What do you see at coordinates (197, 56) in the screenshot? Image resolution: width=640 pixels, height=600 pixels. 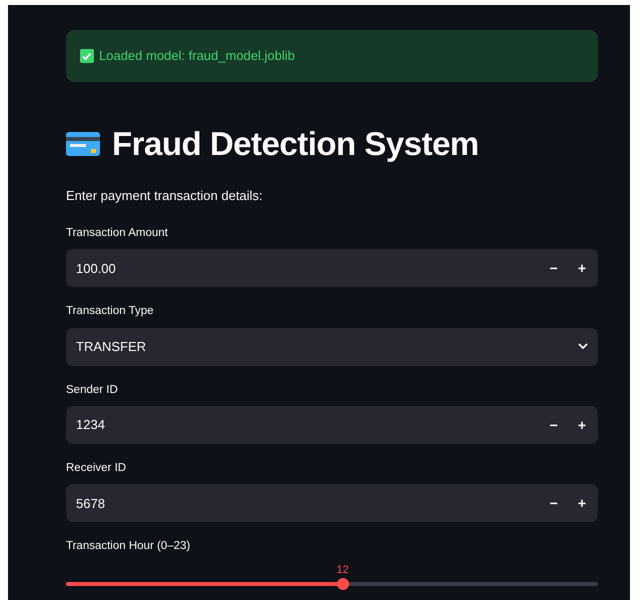 I see `alert-text: Loaded model: fraud_model.joblib` at bounding box center [197, 56].